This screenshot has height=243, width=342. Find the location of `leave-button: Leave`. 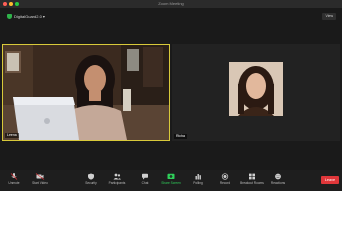

leave-button: Leave is located at coordinates (330, 180).